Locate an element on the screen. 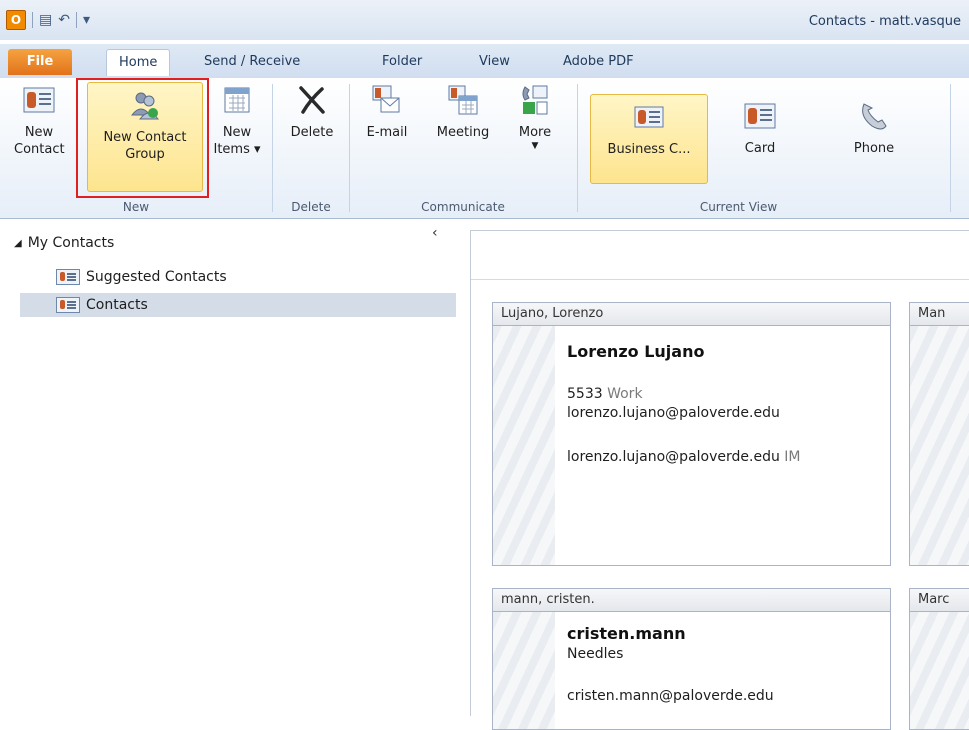 The width and height of the screenshot is (969, 730). delete-label: Delete is located at coordinates (312, 132).